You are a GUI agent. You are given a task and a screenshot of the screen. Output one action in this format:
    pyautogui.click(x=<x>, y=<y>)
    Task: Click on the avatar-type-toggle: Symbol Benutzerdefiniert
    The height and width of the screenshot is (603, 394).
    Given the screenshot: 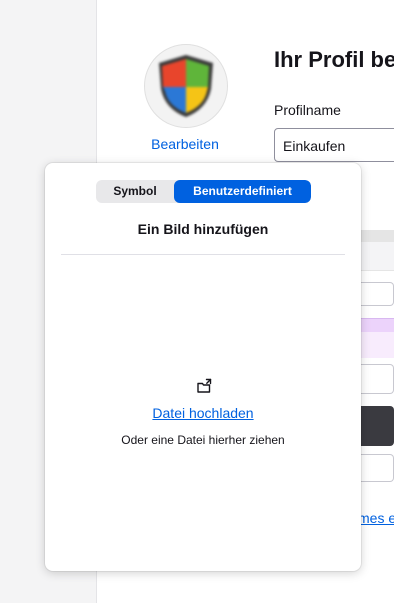 What is the action you would take?
    pyautogui.click(x=203, y=191)
    